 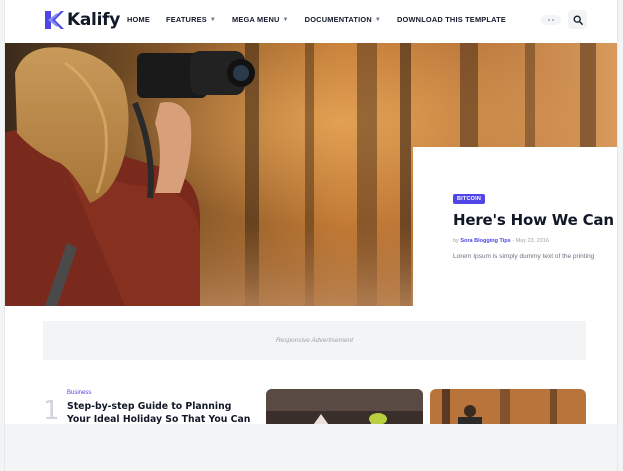 I want to click on post-category: Business, so click(x=79, y=393).